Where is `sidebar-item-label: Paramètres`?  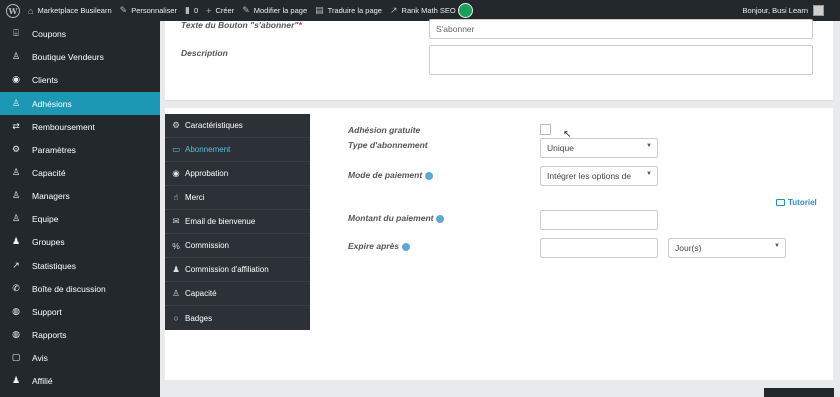 sidebar-item-label: Paramètres is located at coordinates (54, 149).